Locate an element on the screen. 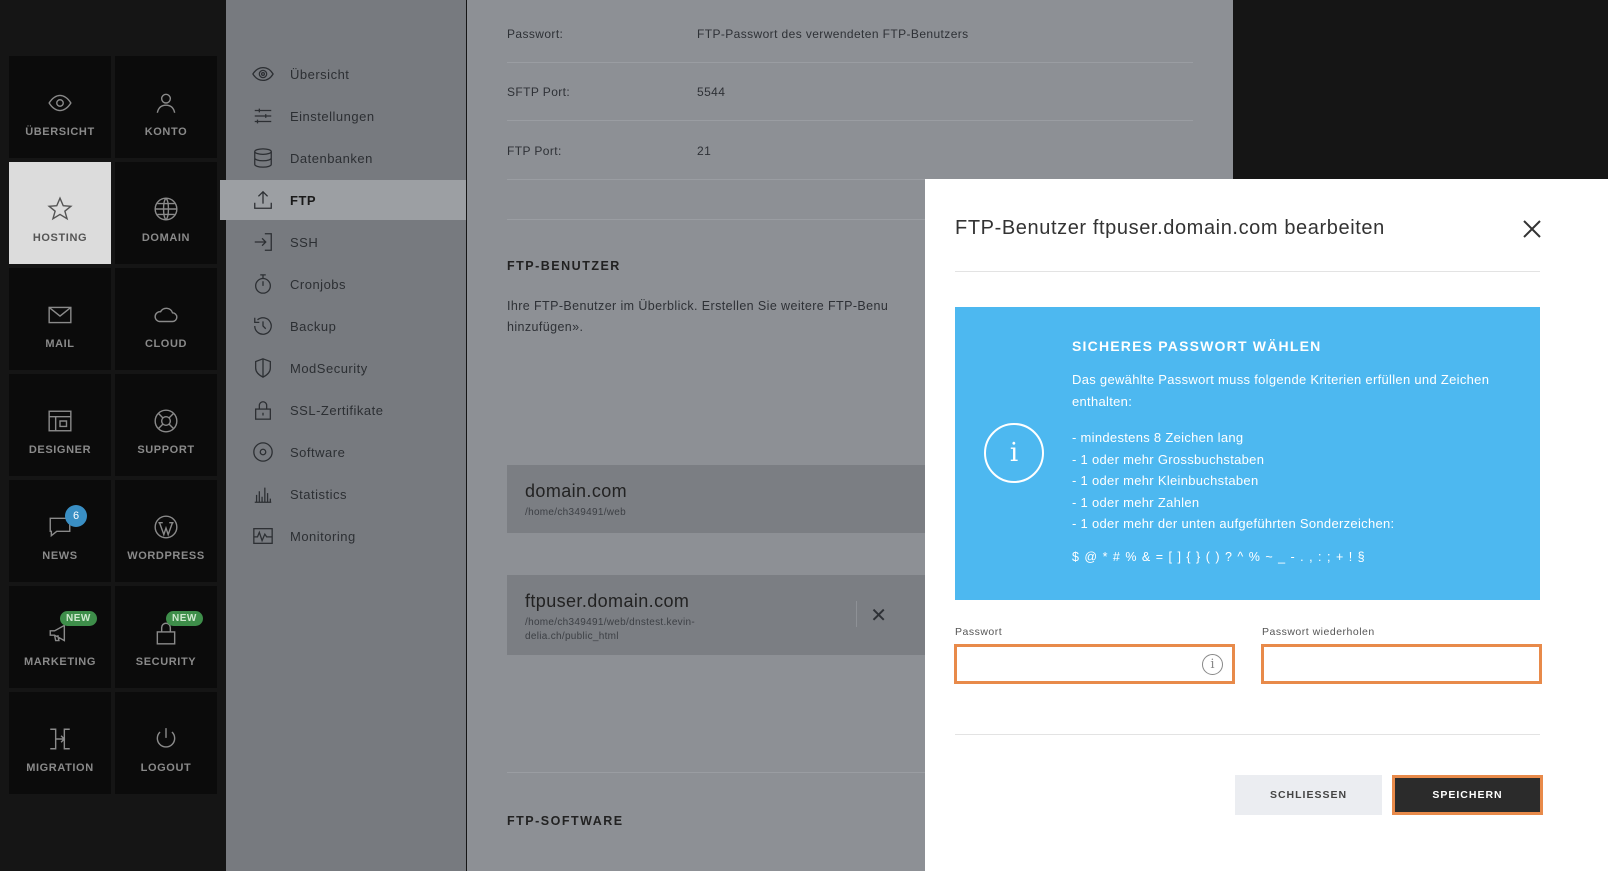  cloud-icon is located at coordinates (166, 315).